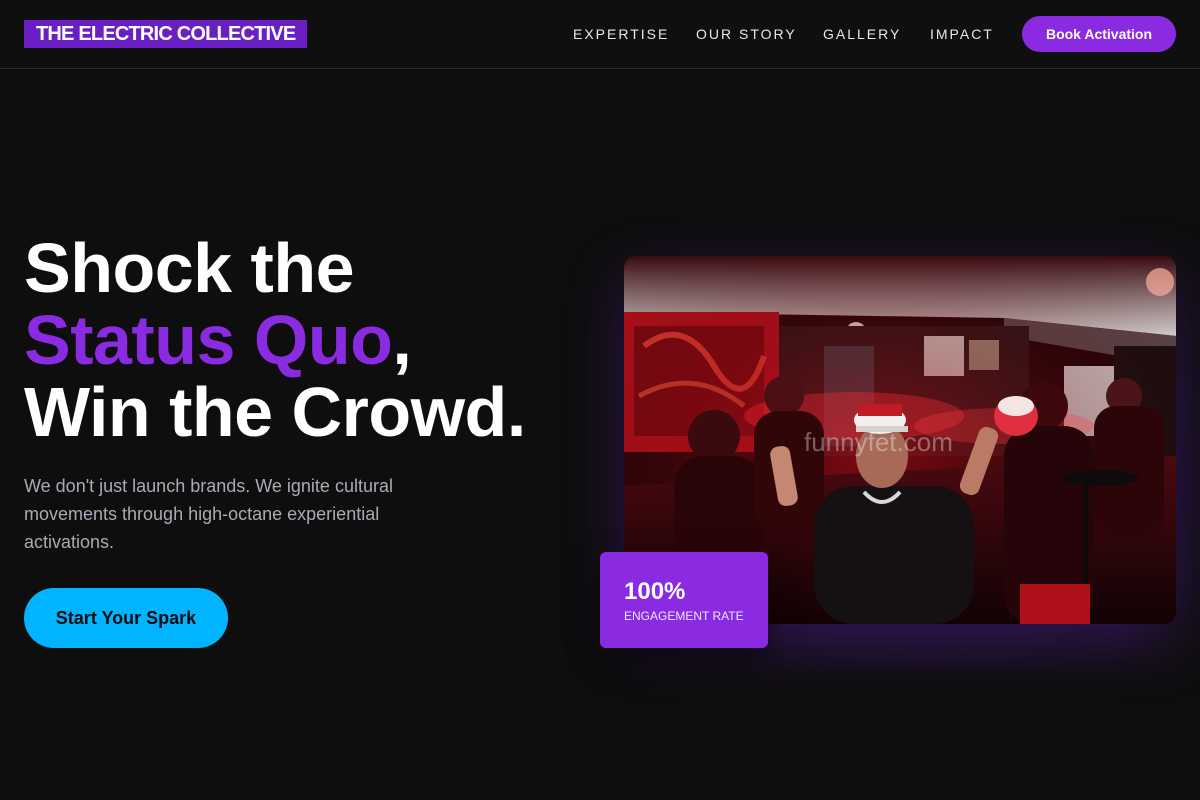 The width and height of the screenshot is (1200, 800). I want to click on photo-watermark: funnyfet.com, so click(878, 442).